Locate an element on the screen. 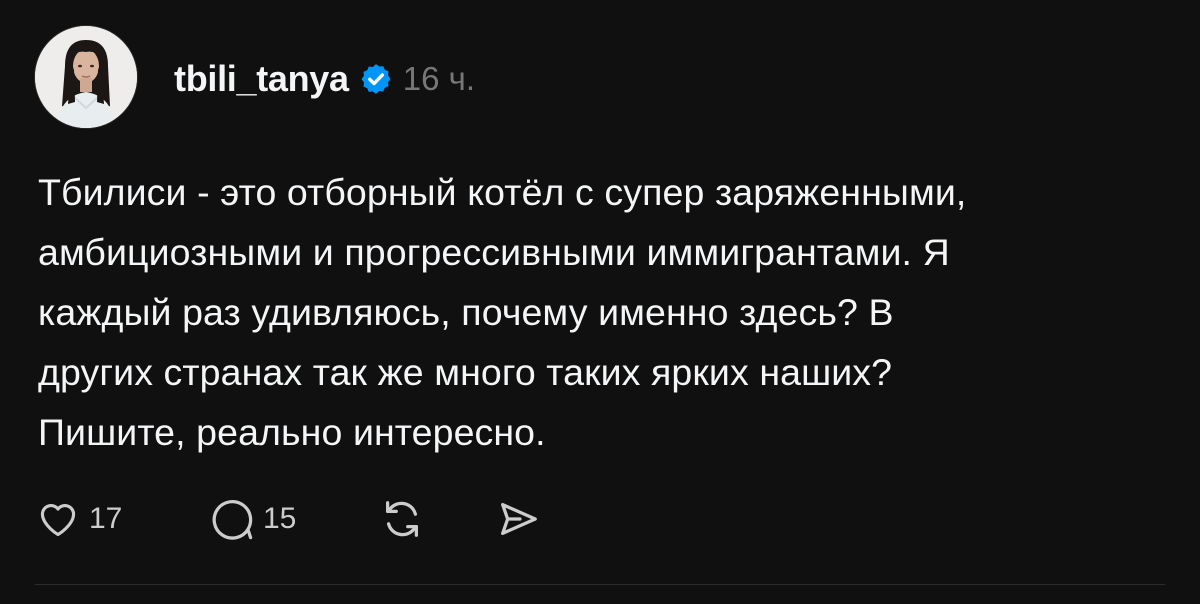  reply-button: 15 is located at coordinates (279, 519).